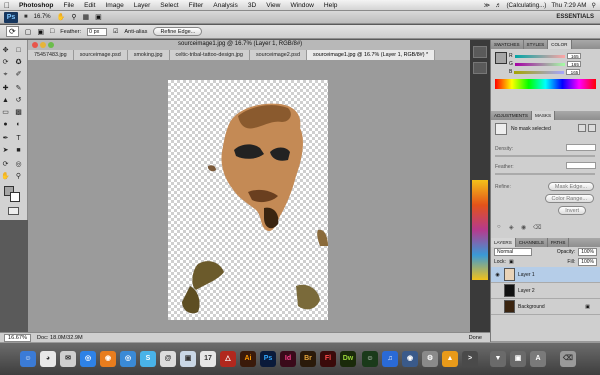 This screenshot has height=375, width=600. I want to click on safari-icon: ◎, so click(88, 359).